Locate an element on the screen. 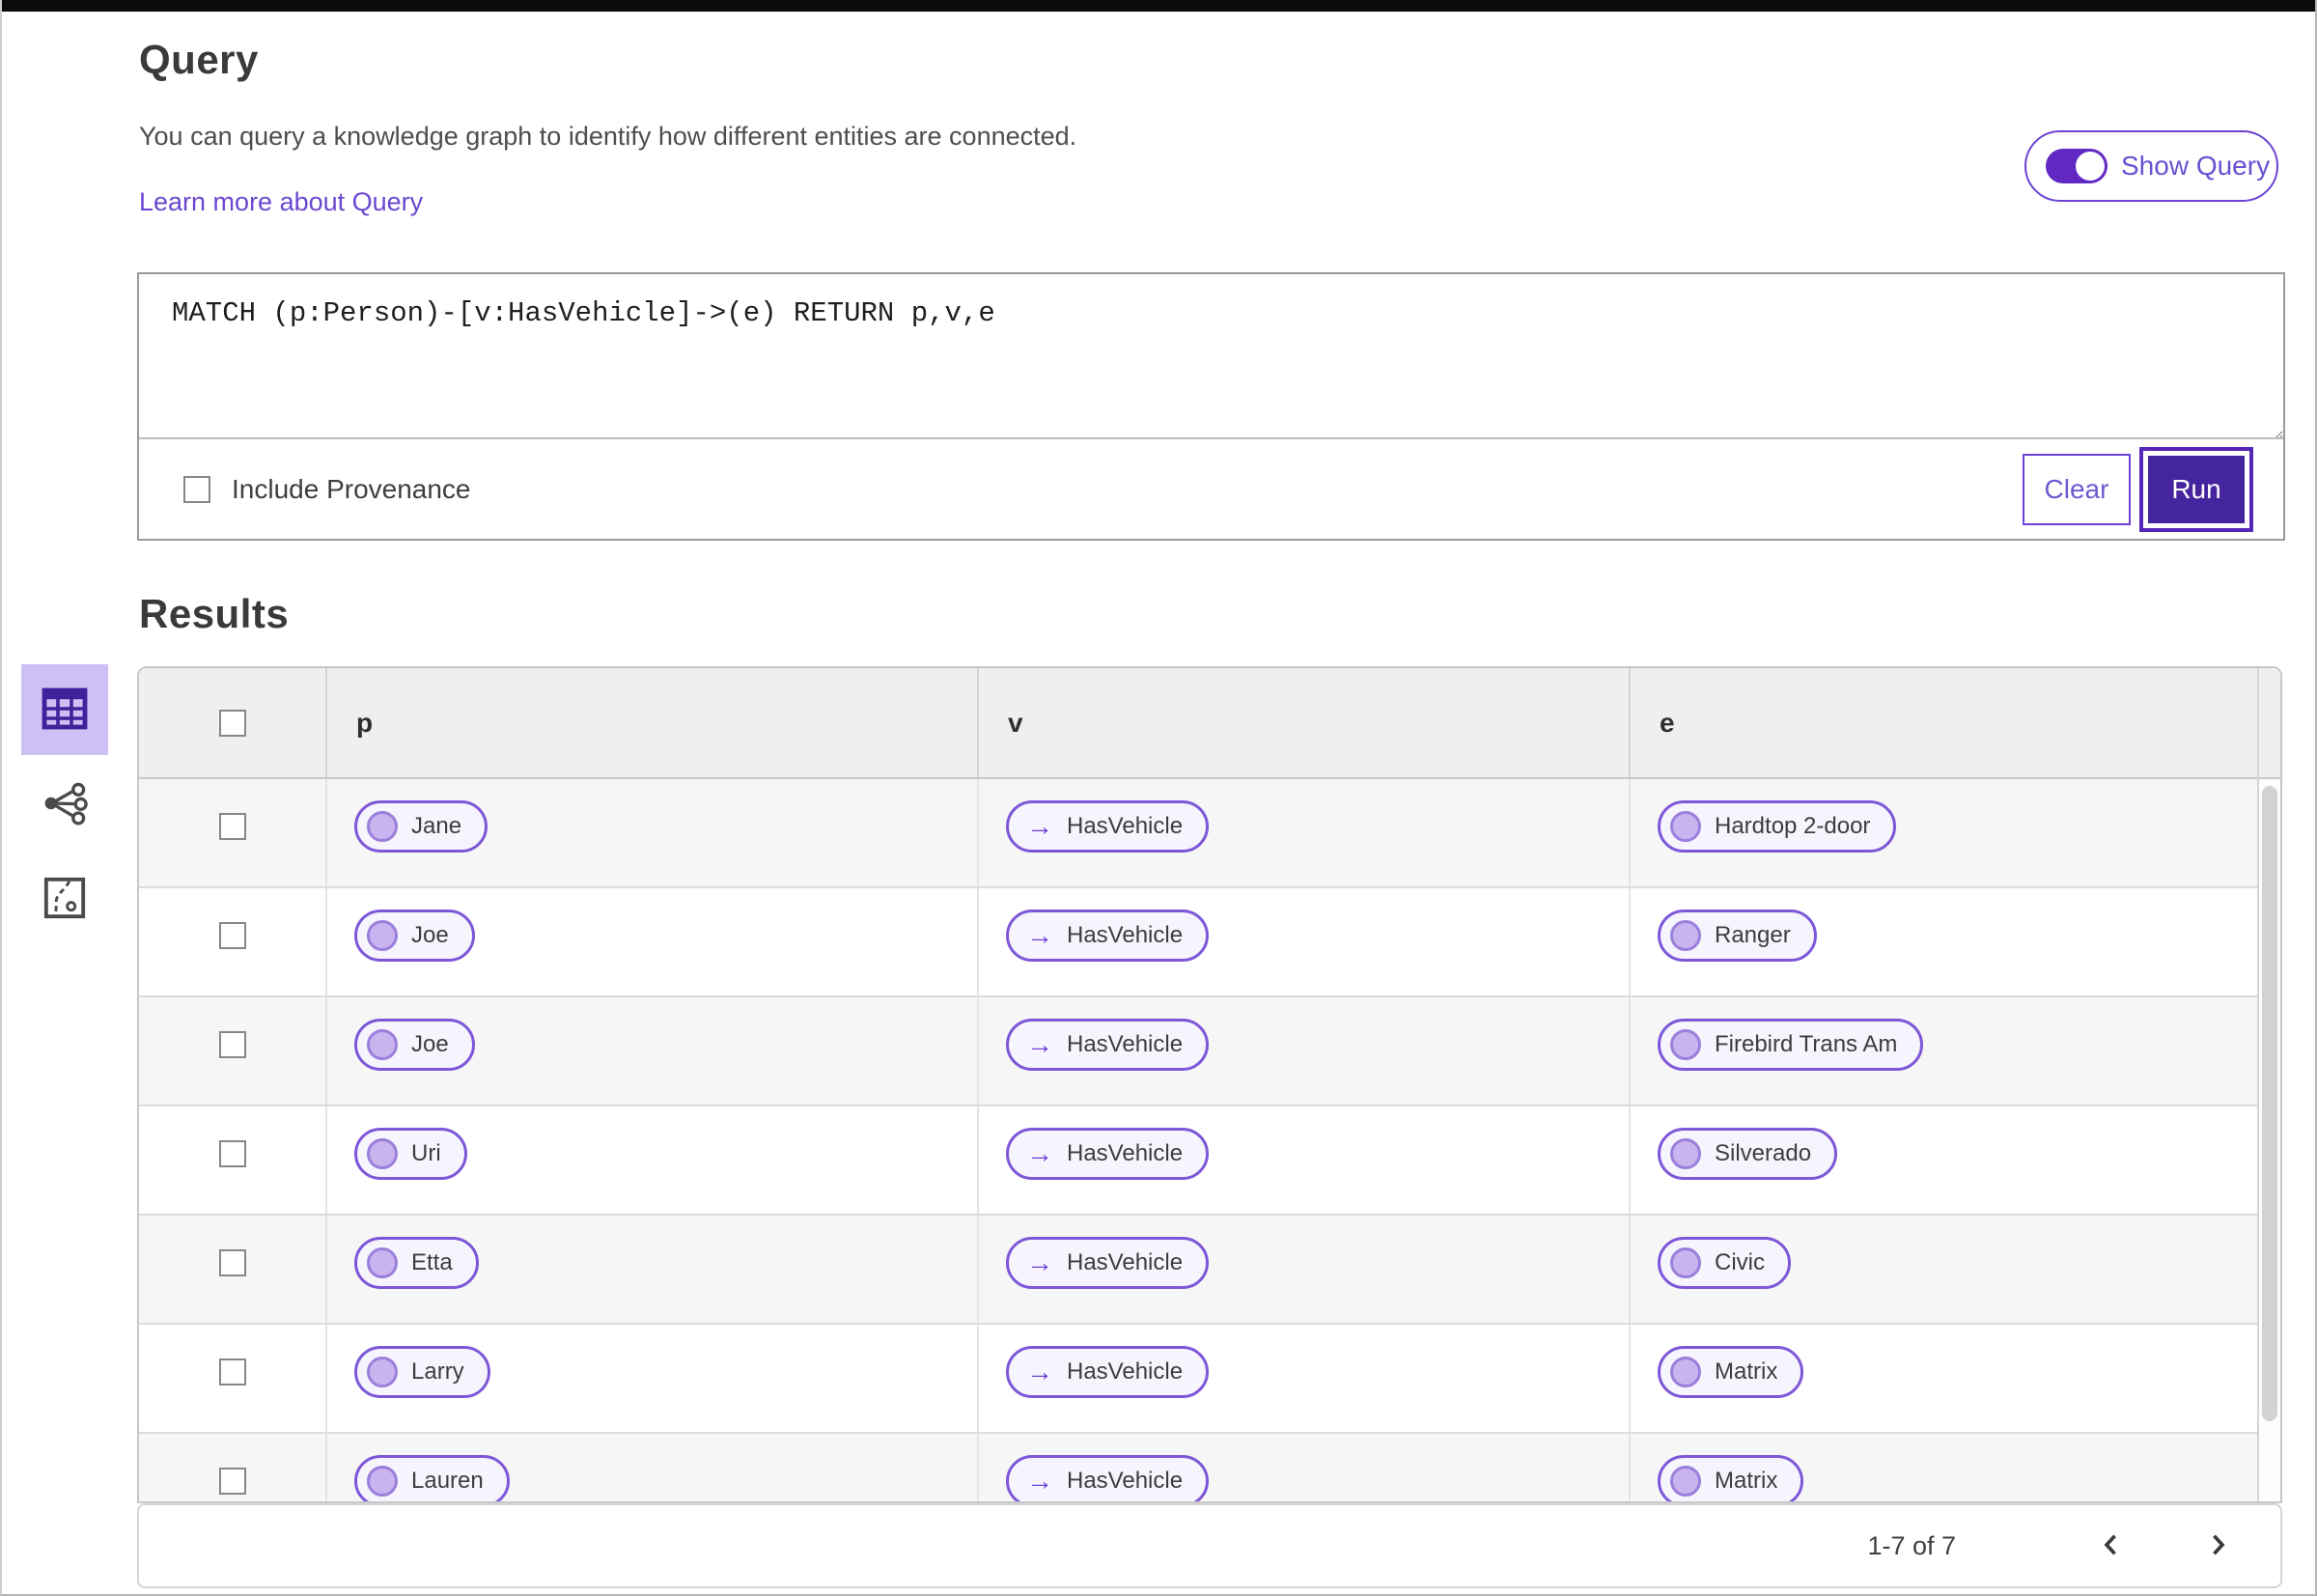 The height and width of the screenshot is (1596, 2317). entity-pill: Firebird Trans Am is located at coordinates (1791, 1045).